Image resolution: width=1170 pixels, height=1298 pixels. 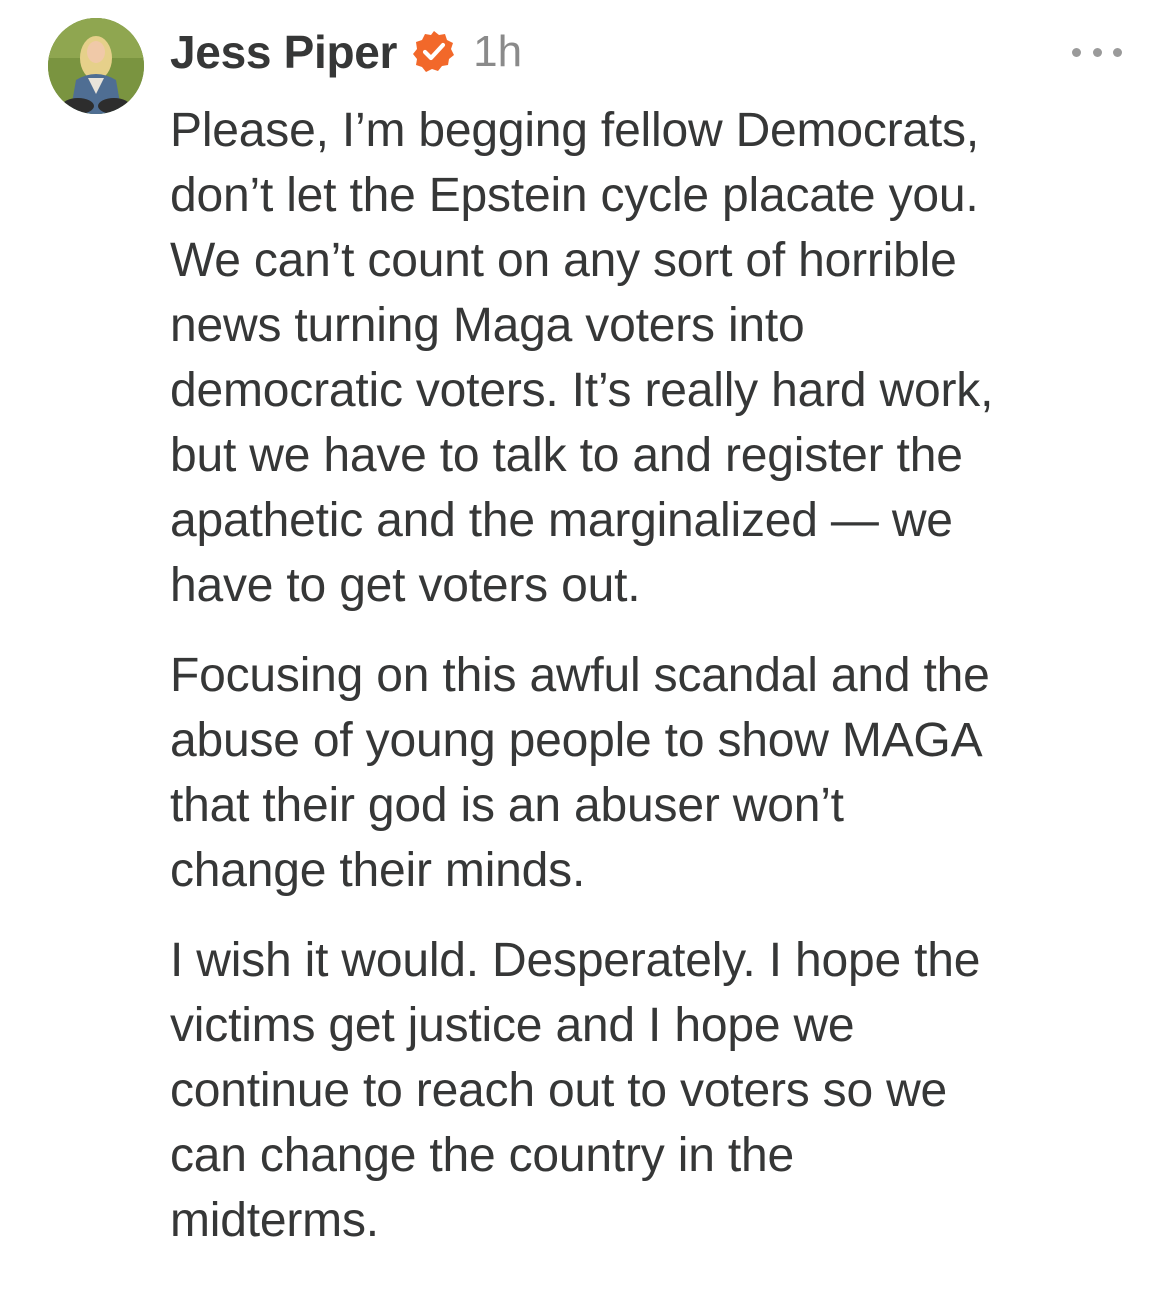 I want to click on post-text-line: We can’t count on any sort of horrible, so click(x=563, y=260).